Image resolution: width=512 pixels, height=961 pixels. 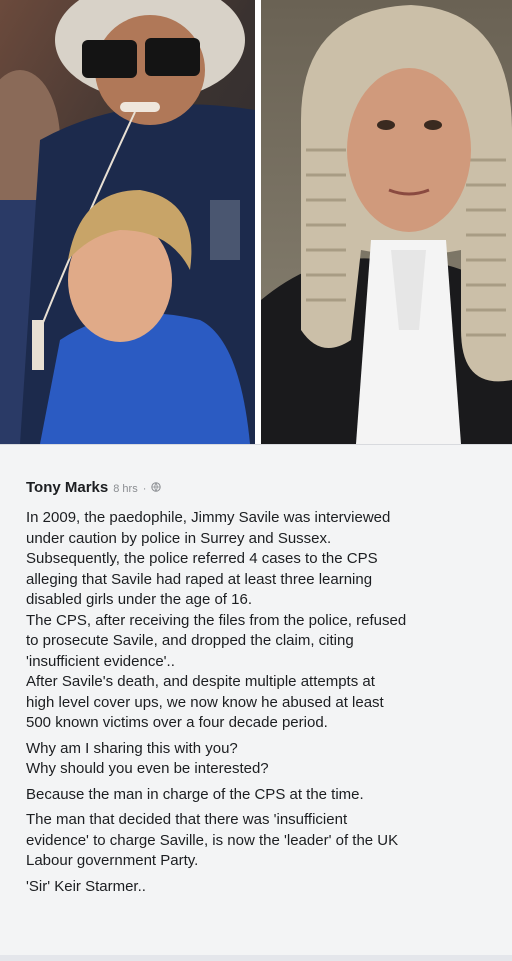 What do you see at coordinates (86, 886) in the screenshot?
I see `post-paragraph: 'Sir' Keir Starmer..` at bounding box center [86, 886].